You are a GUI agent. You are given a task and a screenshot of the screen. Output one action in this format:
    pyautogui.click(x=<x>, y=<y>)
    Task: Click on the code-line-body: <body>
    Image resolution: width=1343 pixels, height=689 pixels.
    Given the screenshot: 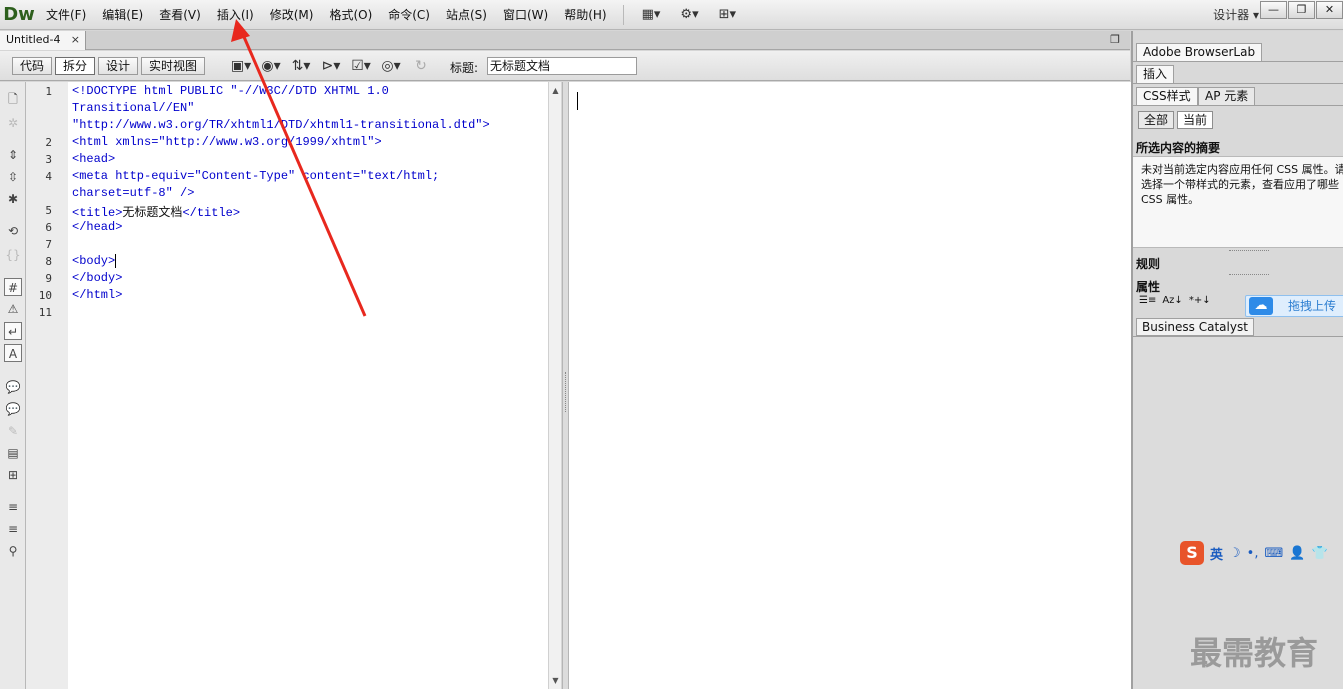 What is the action you would take?
    pyautogui.click(x=94, y=261)
    